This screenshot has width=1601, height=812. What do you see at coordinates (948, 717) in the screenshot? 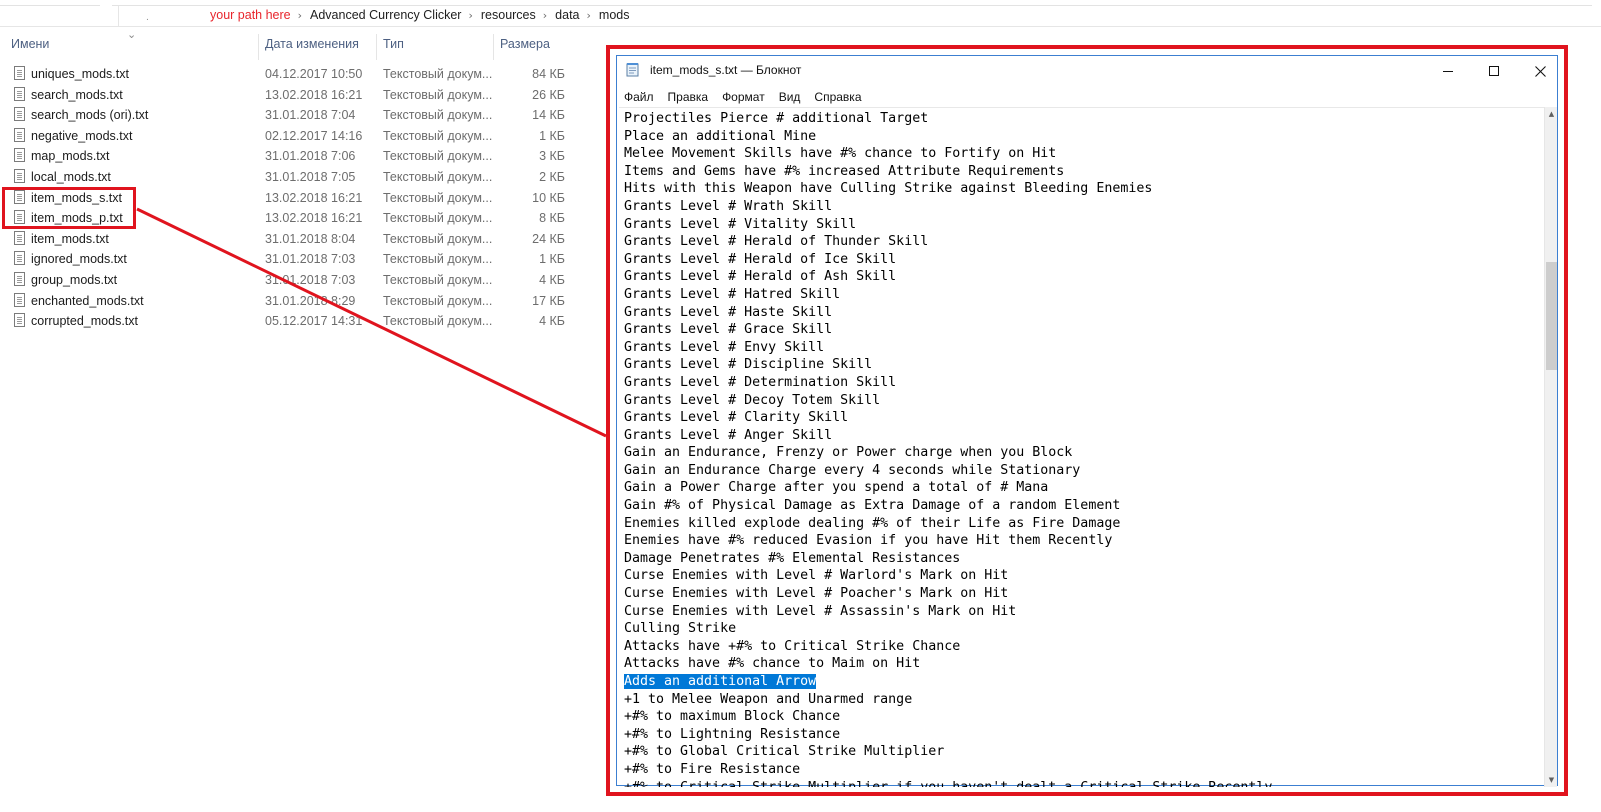
I see `text-line: +#% to maximum Block Chance` at bounding box center [948, 717].